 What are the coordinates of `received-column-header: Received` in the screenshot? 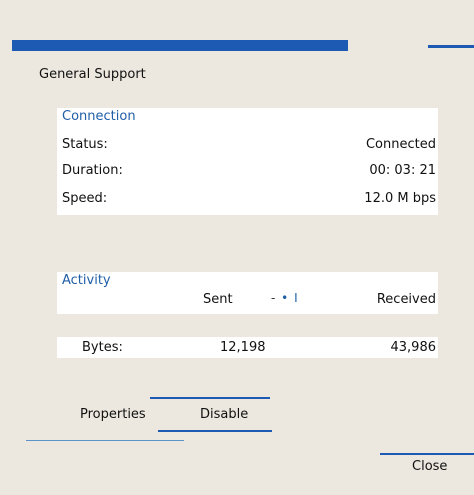 It's located at (406, 299).